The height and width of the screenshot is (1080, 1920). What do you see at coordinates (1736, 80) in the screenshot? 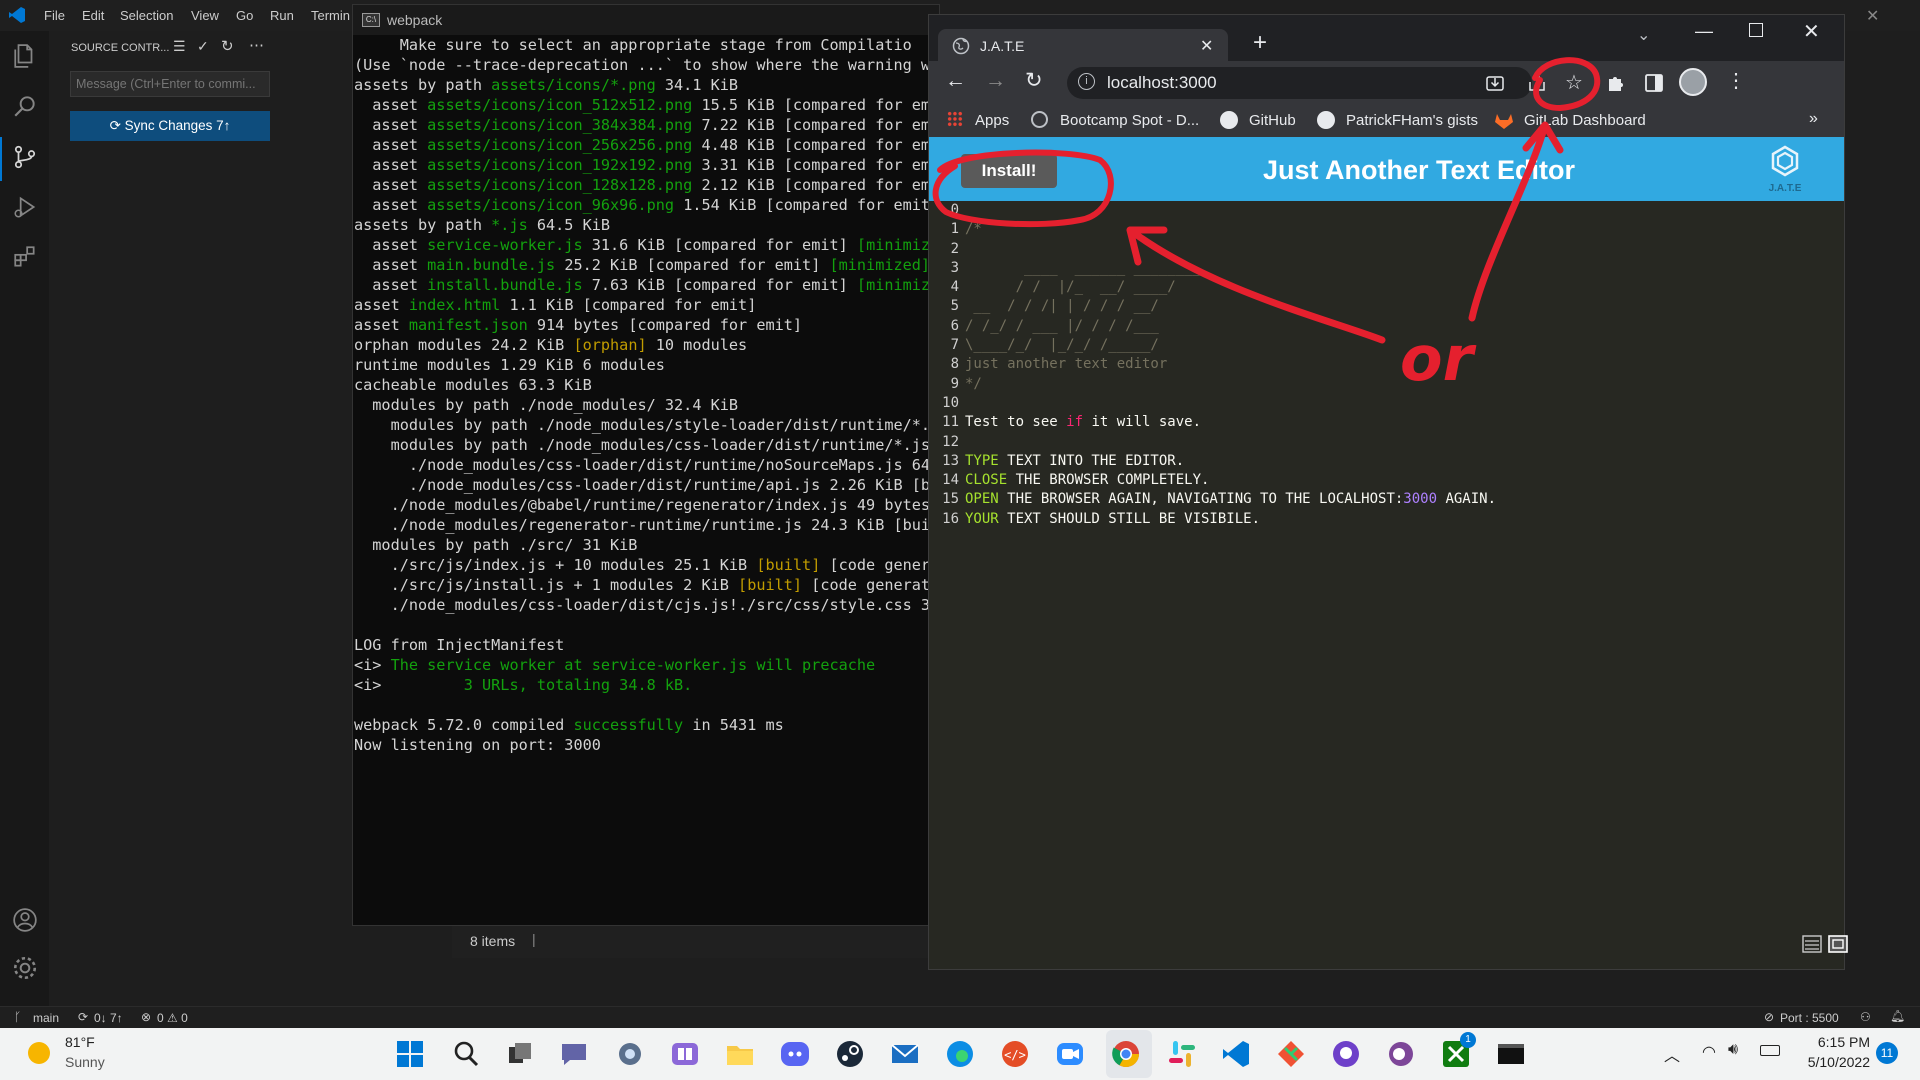
I see `chrome-menu-icon: ⋮` at bounding box center [1736, 80].